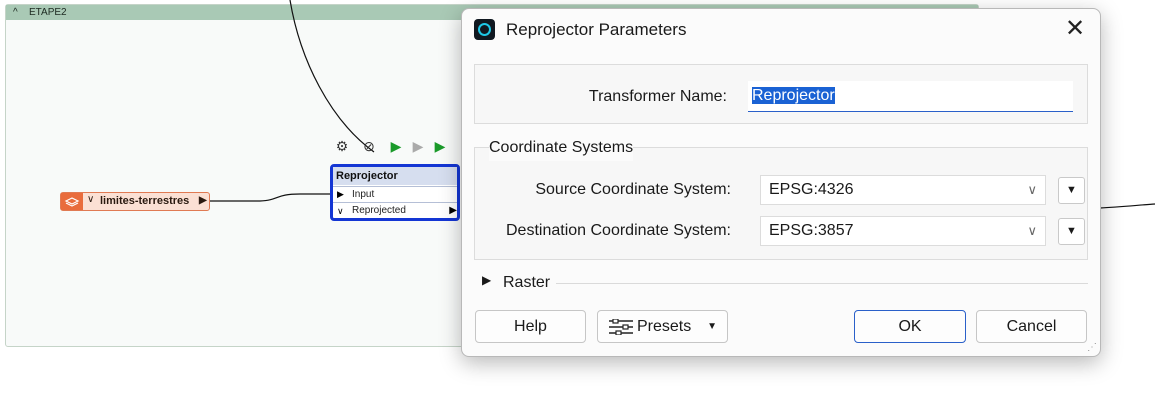 The height and width of the screenshot is (400, 1155). What do you see at coordinates (903, 231) in the screenshot?
I see `destination-cs-select: EPSG:3857 ∨` at bounding box center [903, 231].